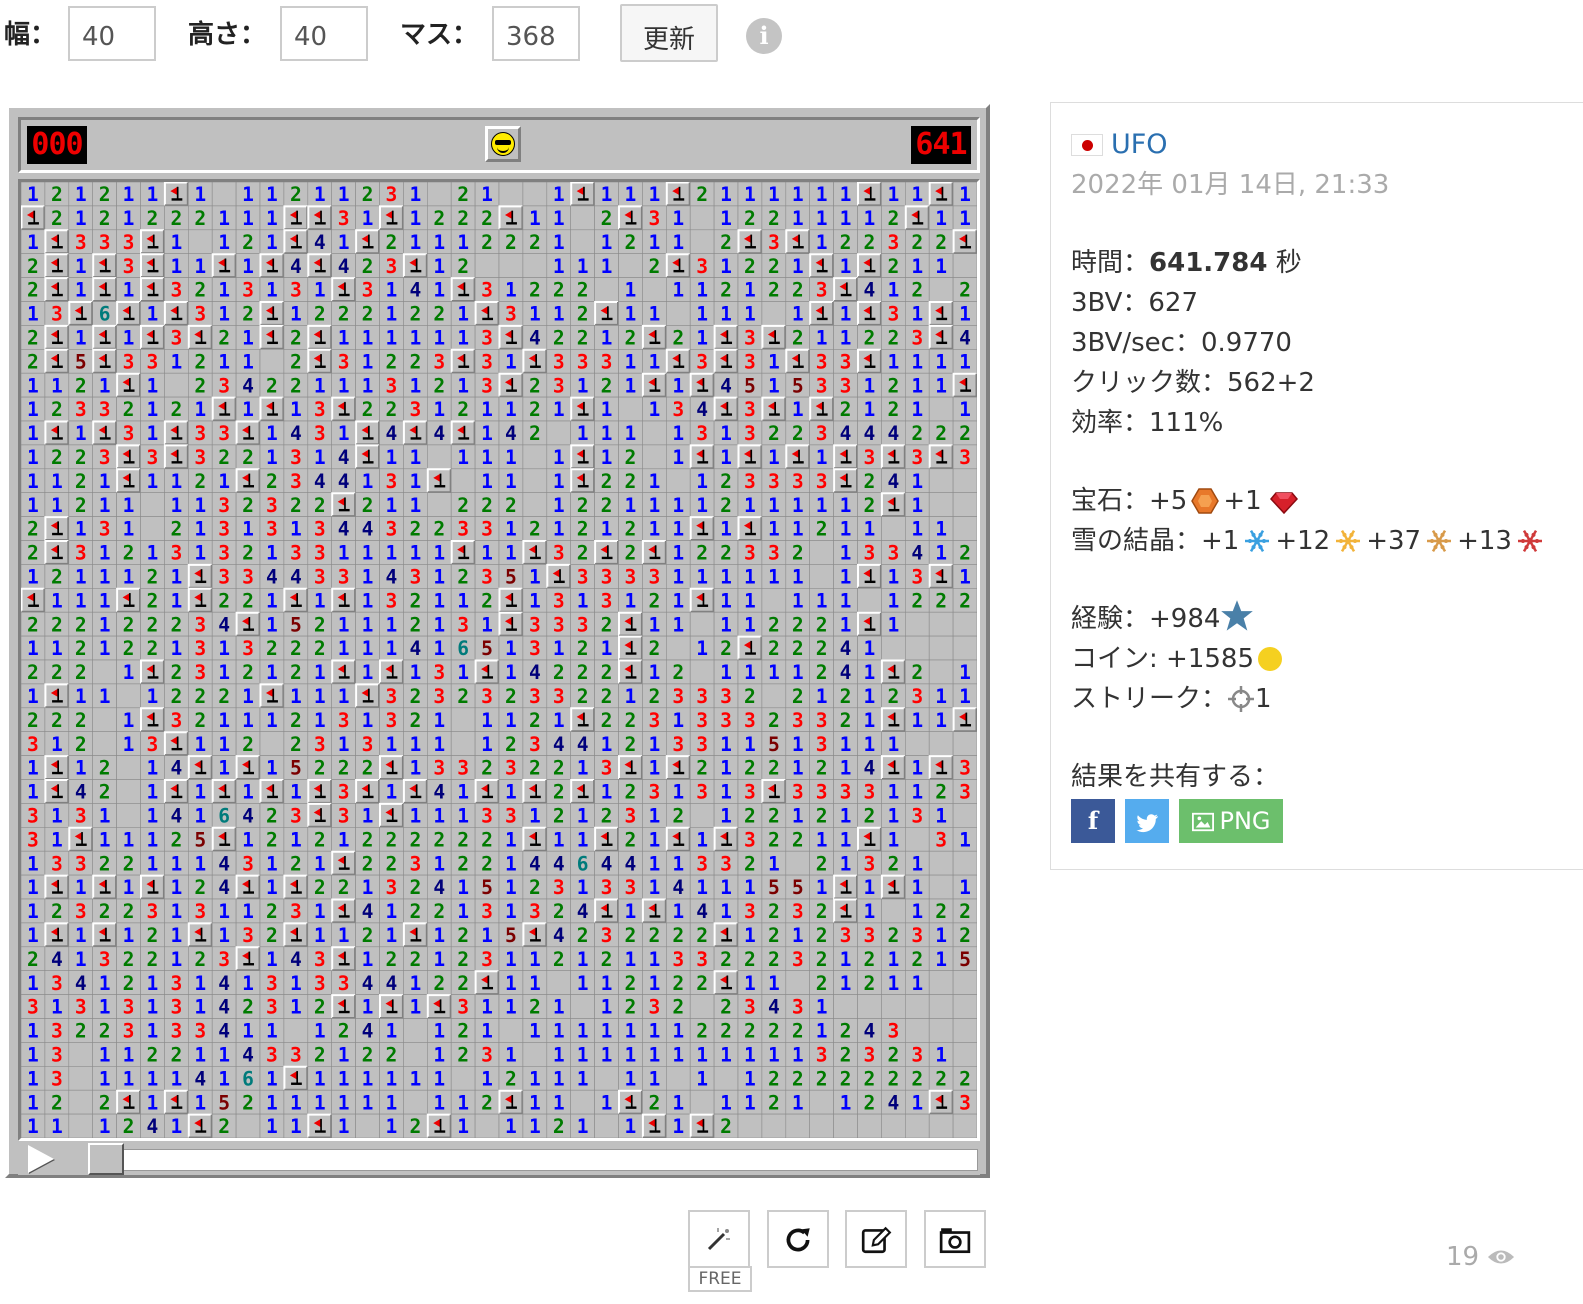  Describe the element at coordinates (533, 1160) in the screenshot. I see `replay-slider` at that location.